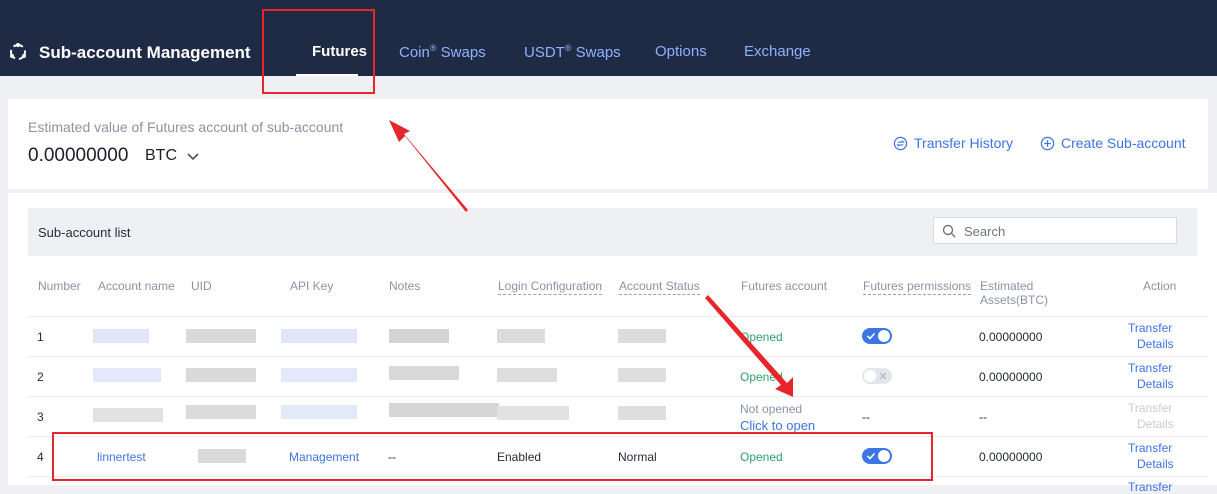 This screenshot has height=494, width=1217. Describe the element at coordinates (1047, 143) in the screenshot. I see `plus-circle-icon` at that location.